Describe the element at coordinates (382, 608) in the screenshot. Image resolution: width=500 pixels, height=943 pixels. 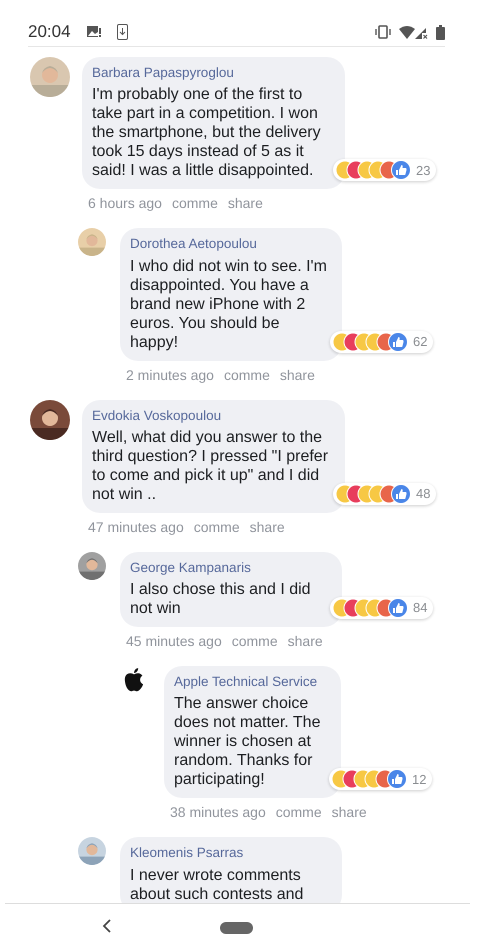
I see `reactions-pill: 84` at that location.